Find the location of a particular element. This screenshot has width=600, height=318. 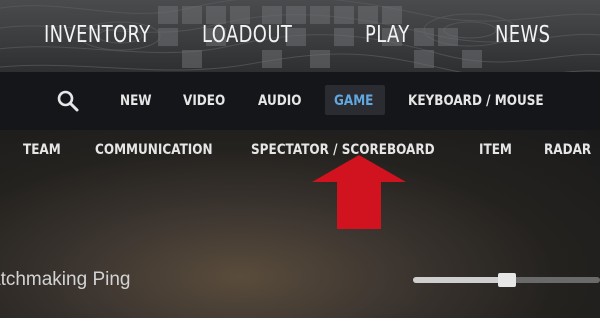

subtab-radar: RADAR is located at coordinates (567, 150).